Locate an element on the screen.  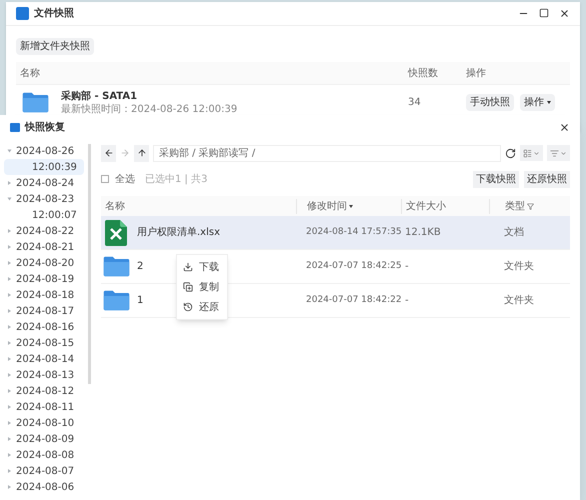
file-type: 文件夹 is located at coordinates (518, 267).